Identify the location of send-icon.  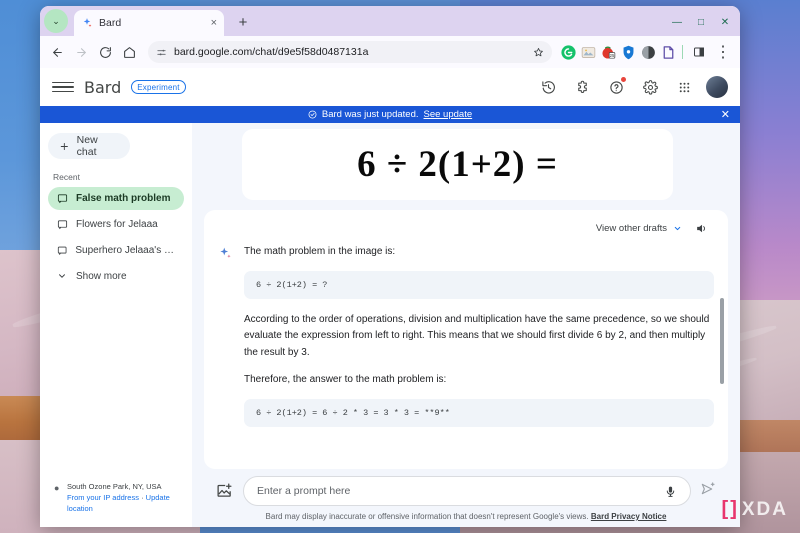
(708, 491).